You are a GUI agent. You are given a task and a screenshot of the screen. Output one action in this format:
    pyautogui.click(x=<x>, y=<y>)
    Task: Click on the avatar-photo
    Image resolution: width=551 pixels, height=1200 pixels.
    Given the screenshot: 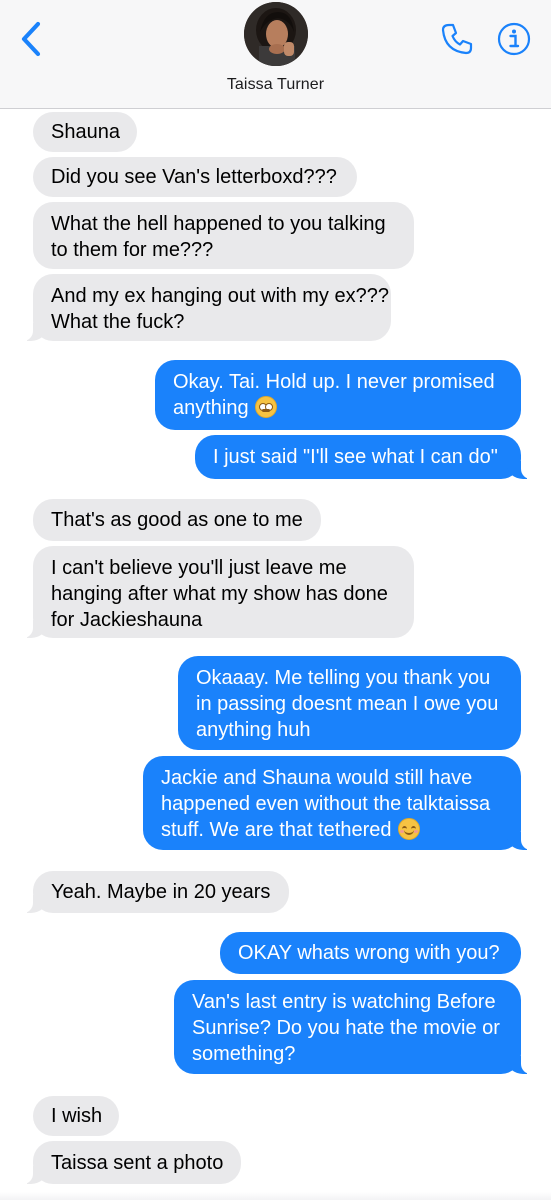 What is the action you would take?
    pyautogui.click(x=276, y=34)
    